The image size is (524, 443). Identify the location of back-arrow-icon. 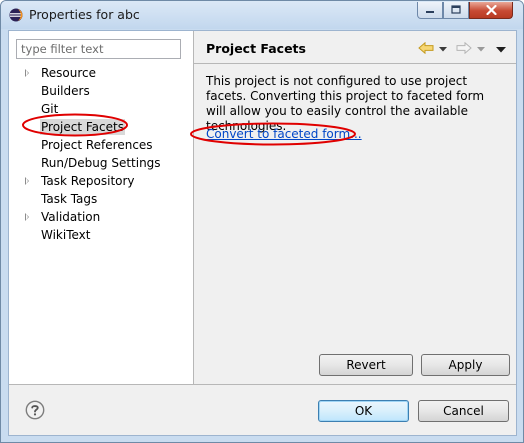
(426, 48).